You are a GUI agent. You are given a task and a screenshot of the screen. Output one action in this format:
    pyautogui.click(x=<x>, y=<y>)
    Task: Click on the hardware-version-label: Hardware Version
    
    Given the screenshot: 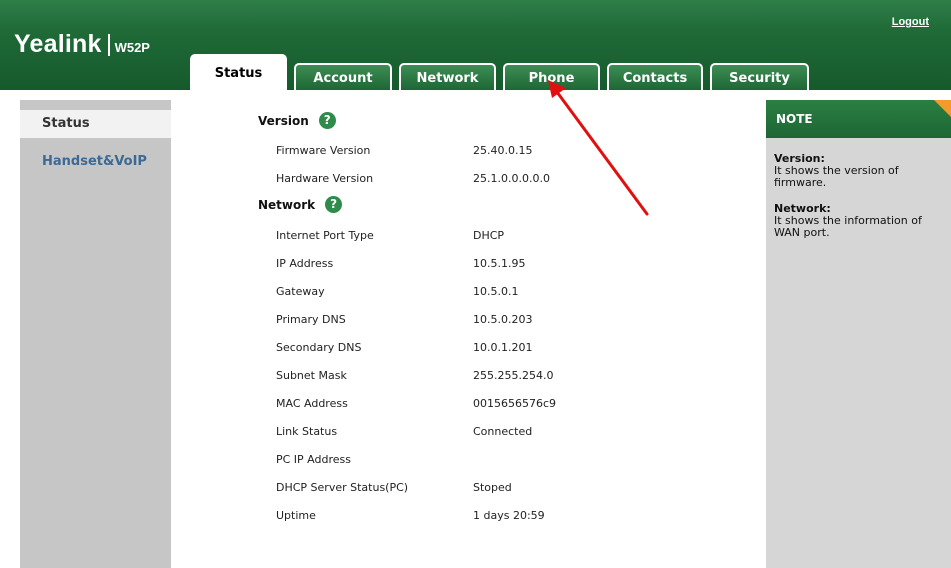 What is the action you would take?
    pyautogui.click(x=325, y=178)
    